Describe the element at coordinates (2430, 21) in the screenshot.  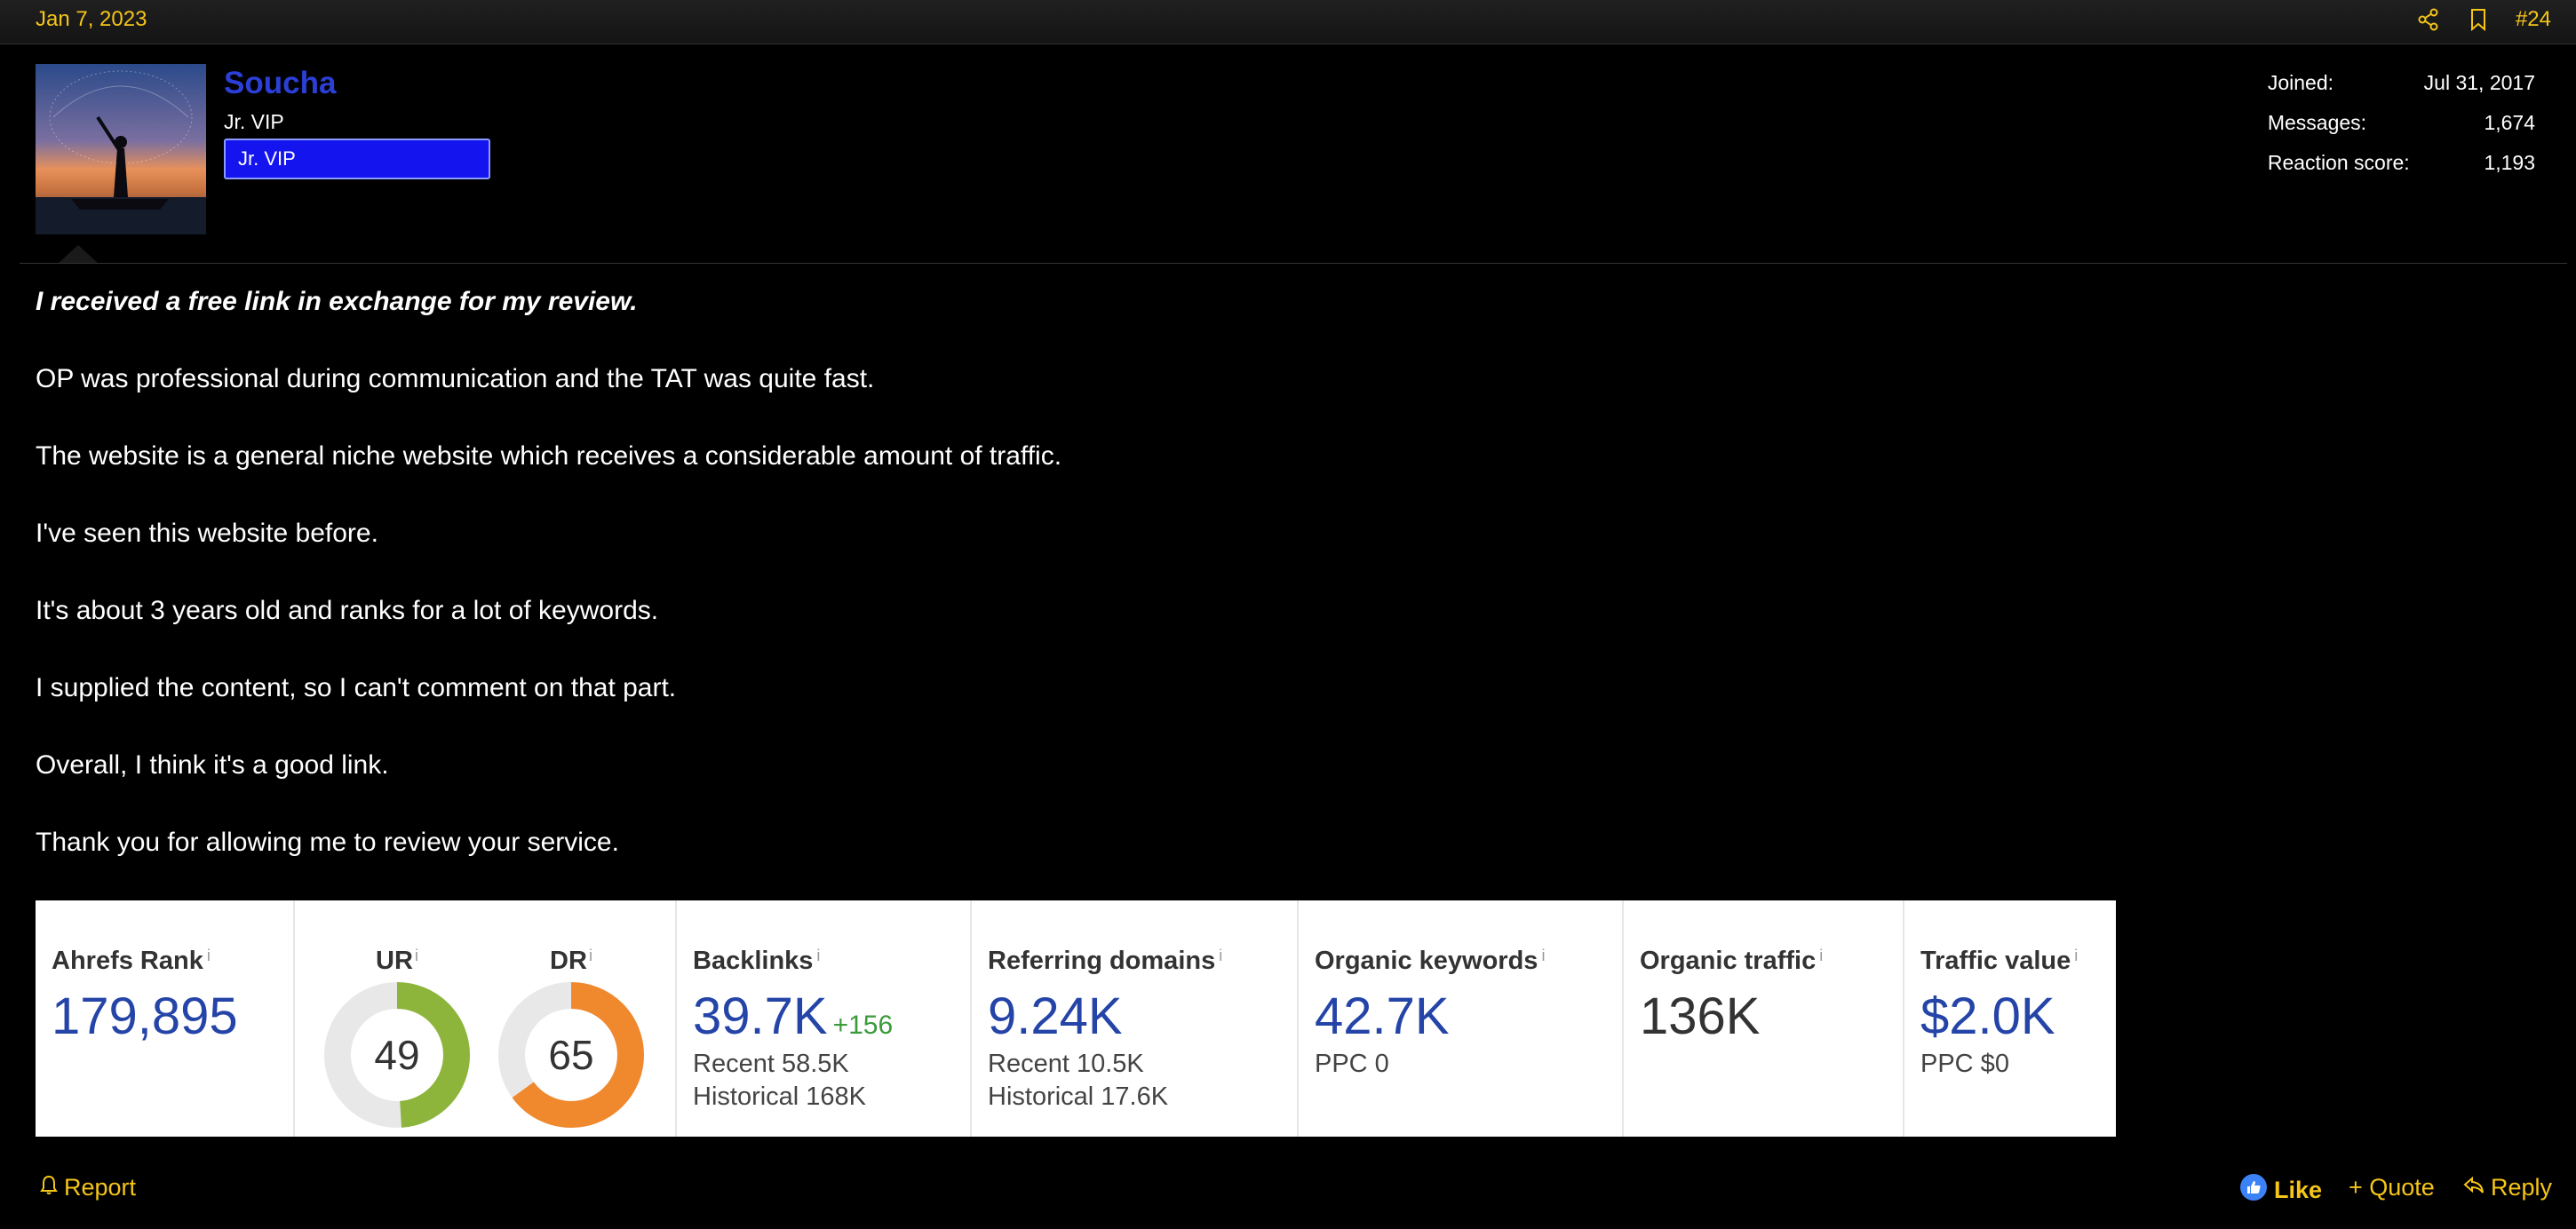
I see `share-icon` at that location.